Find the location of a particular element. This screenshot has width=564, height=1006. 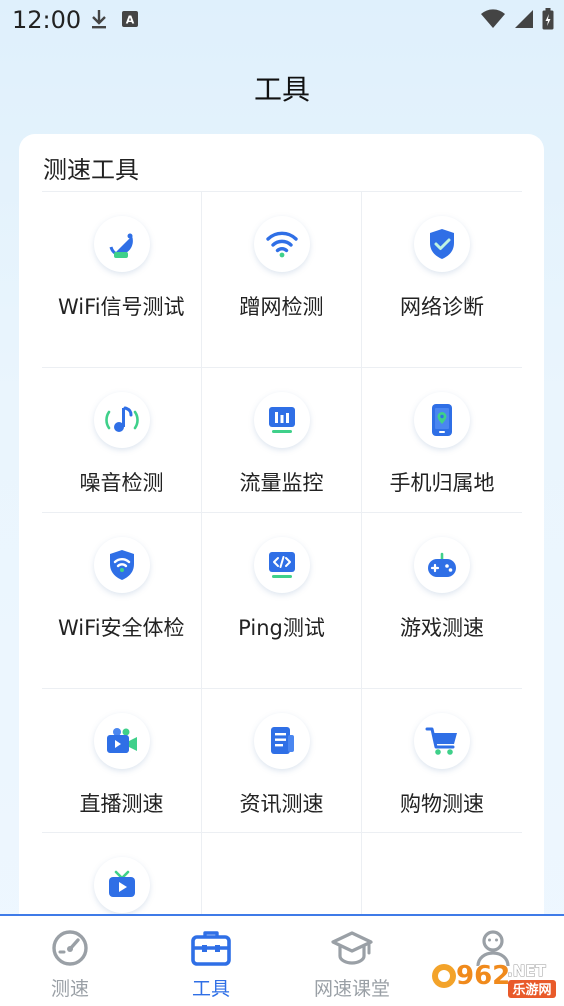

tool-shopping-speed: 购物测速 is located at coordinates (442, 761).